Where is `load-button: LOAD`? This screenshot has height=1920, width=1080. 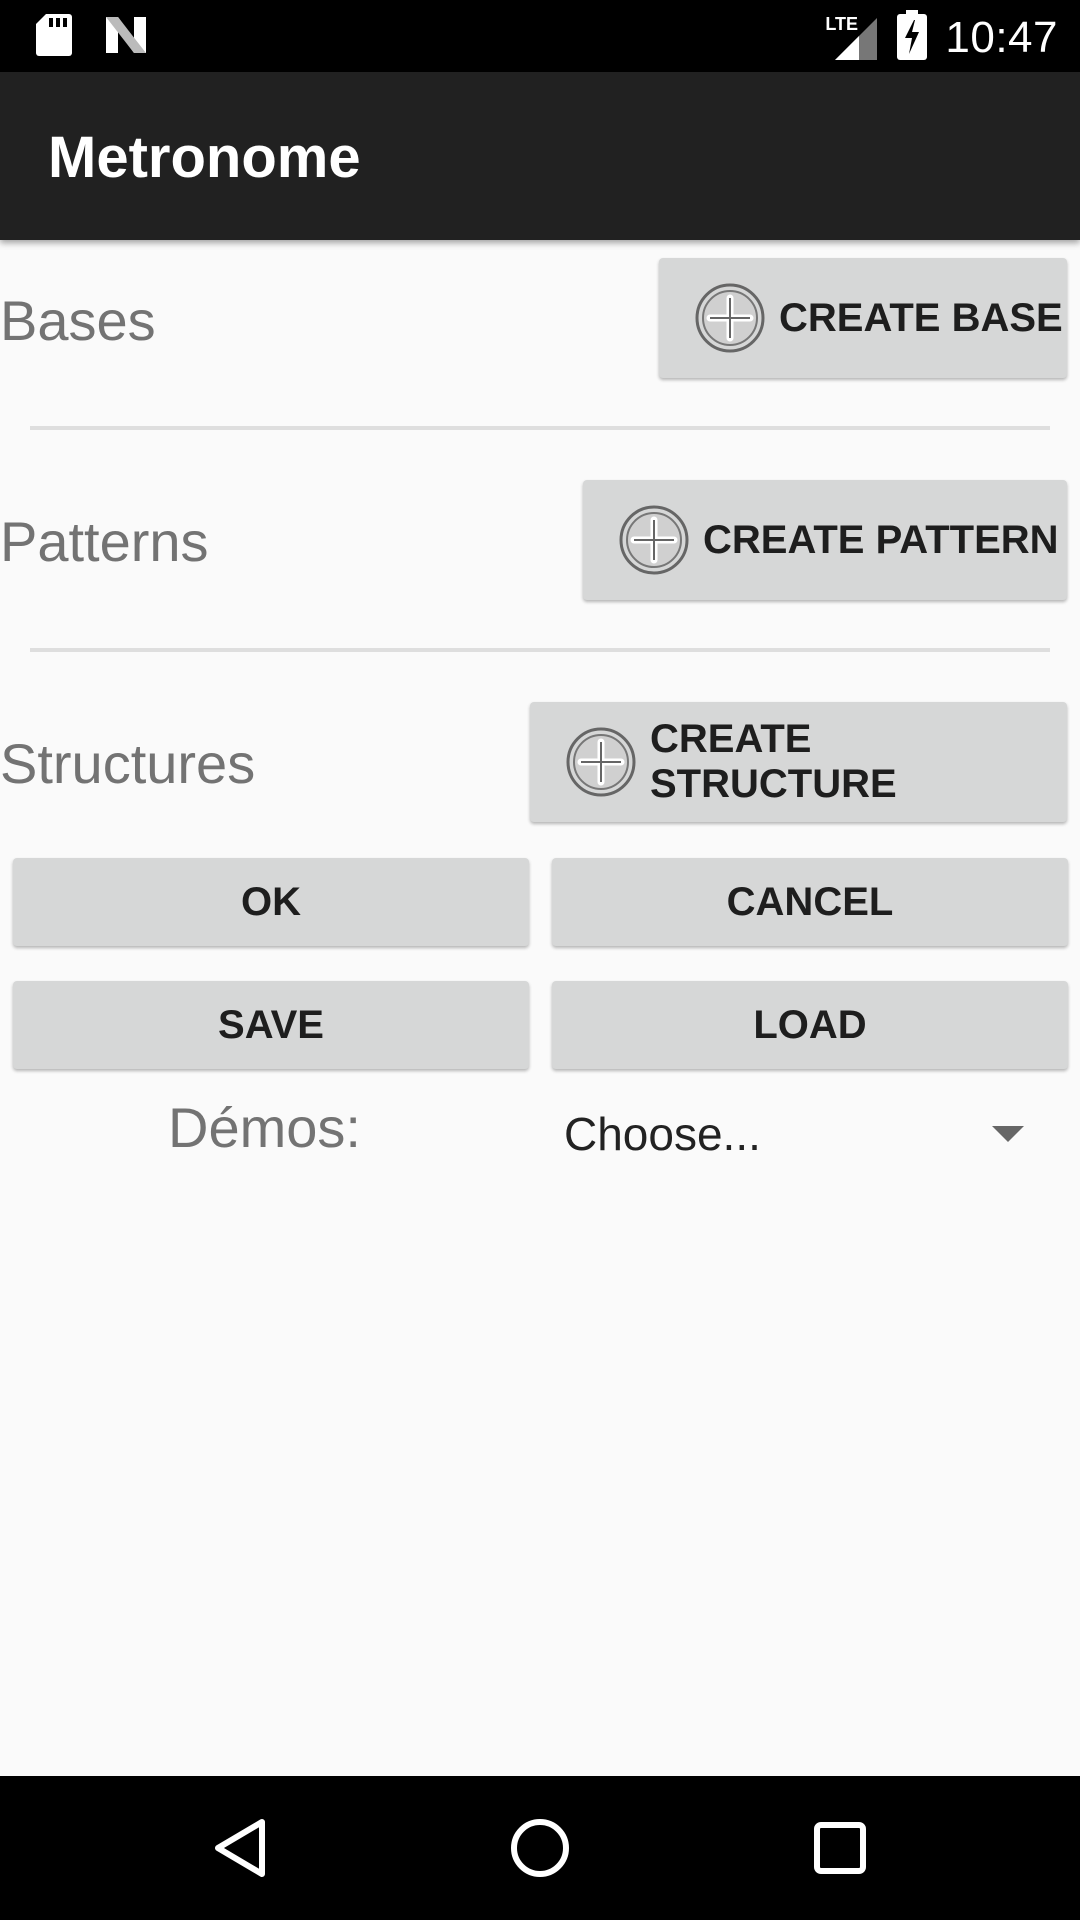
load-button: LOAD is located at coordinates (810, 1025).